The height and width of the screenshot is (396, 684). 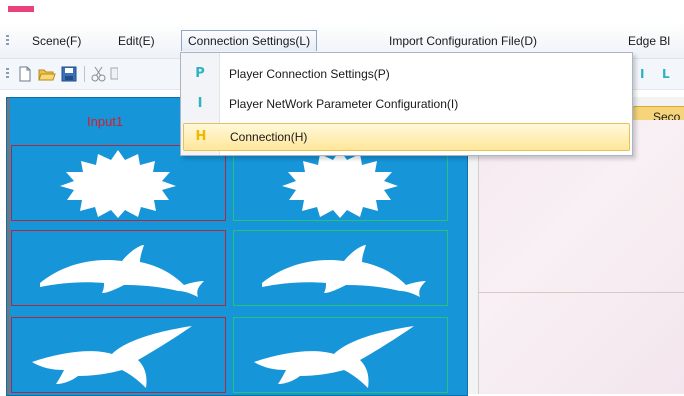 I want to click on menu-item-label: Connection(H), so click(x=269, y=137).